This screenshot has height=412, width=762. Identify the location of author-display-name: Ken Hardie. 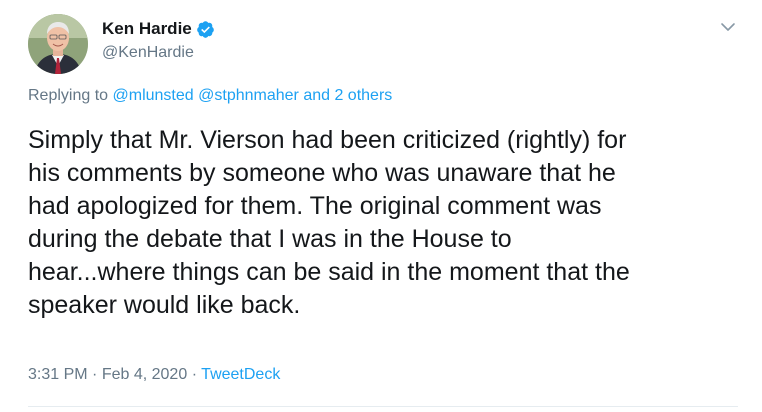
(147, 29).